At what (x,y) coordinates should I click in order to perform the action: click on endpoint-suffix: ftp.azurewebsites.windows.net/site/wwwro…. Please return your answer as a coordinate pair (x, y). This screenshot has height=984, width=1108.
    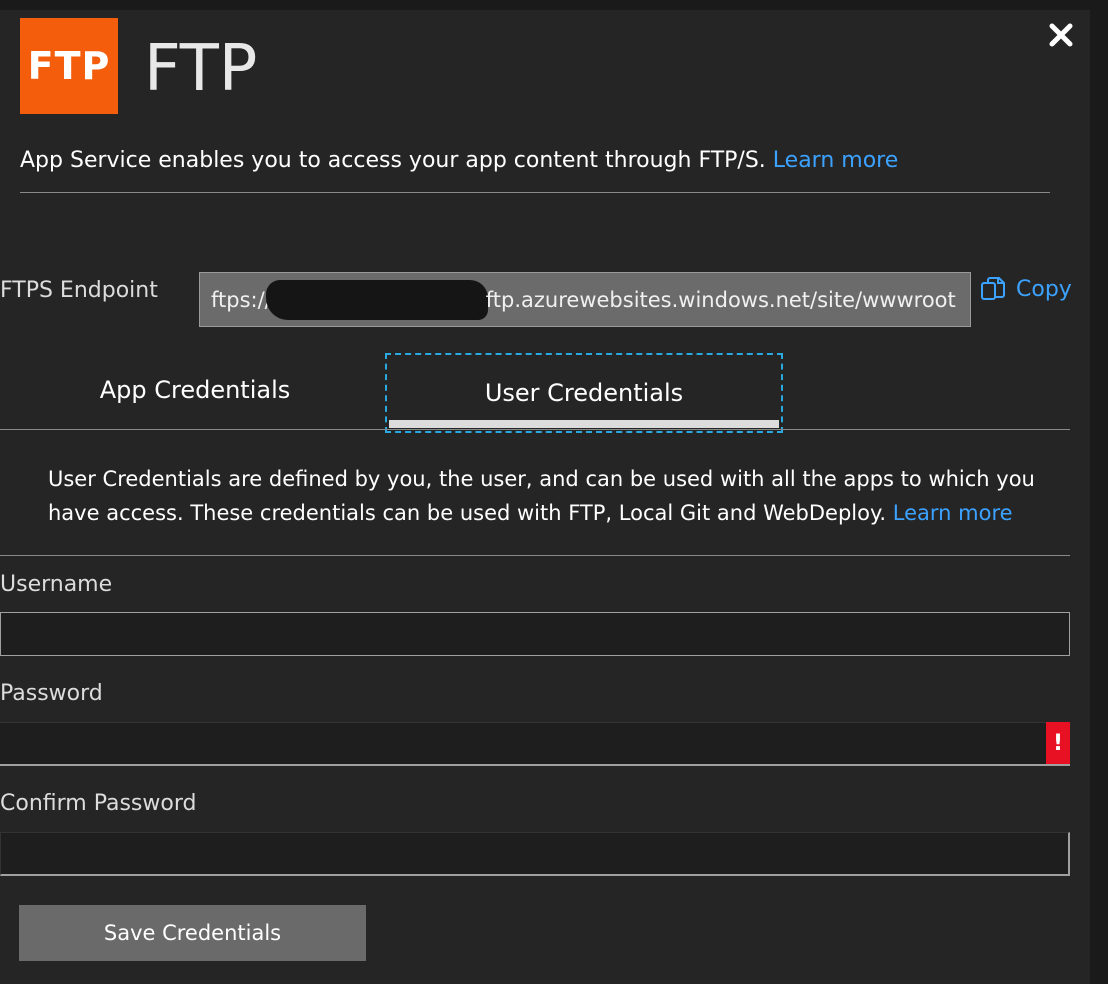
    Looking at the image, I should click on (720, 299).